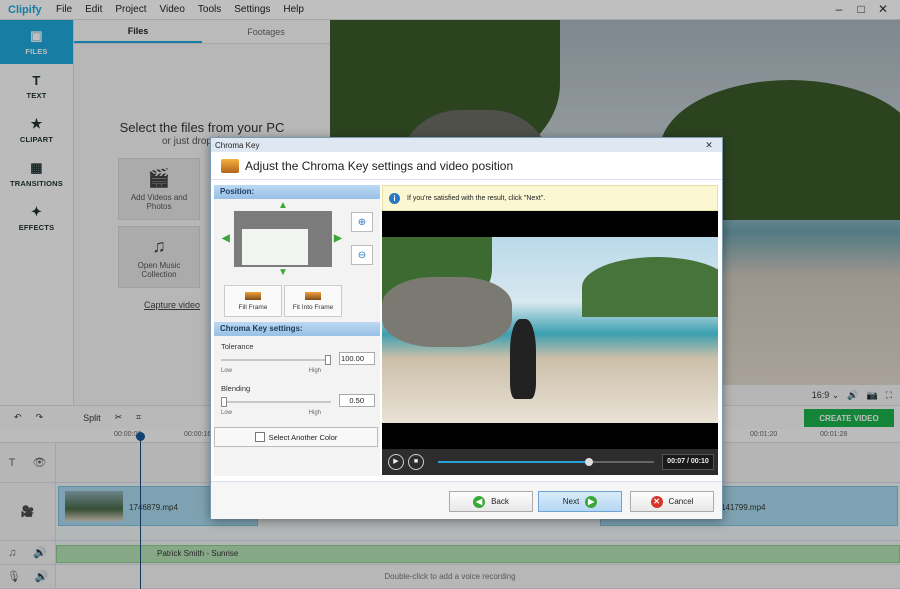 This screenshot has width=900, height=589. What do you see at coordinates (271, 413) in the screenshot?
I see `blending-range: Low High` at bounding box center [271, 413].